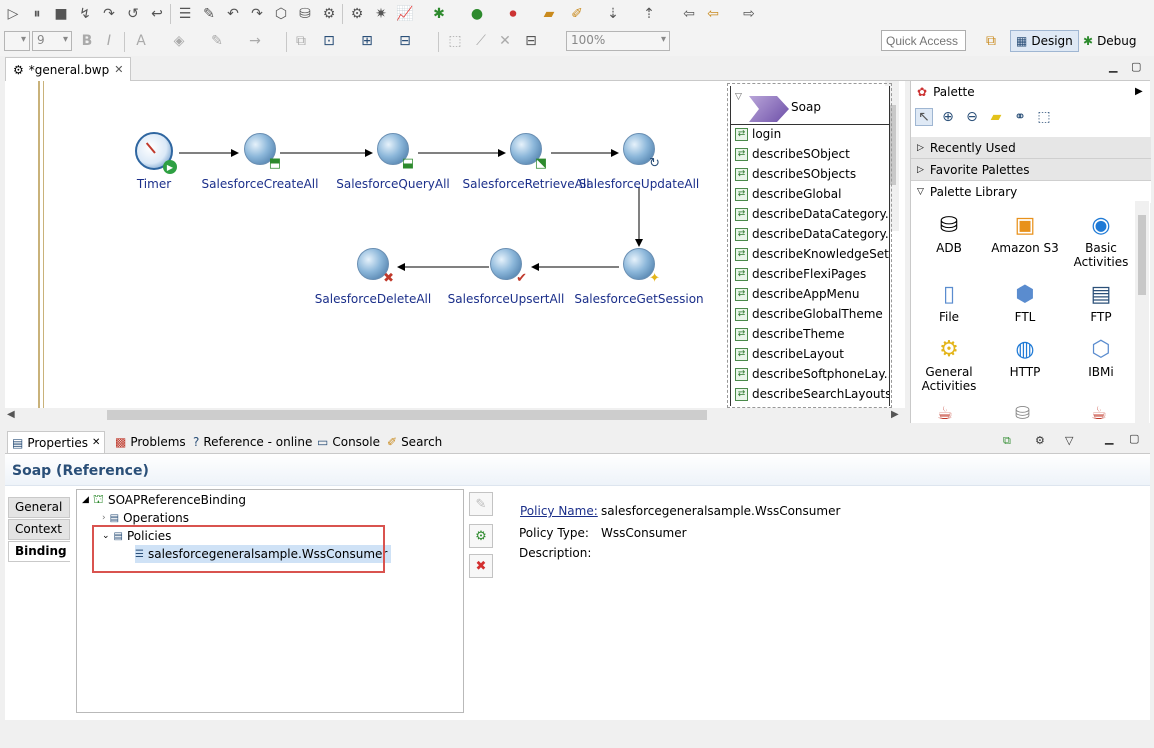  I want to click on editor-tab-general: ⚙ *general.bwp ✕, so click(68, 69).